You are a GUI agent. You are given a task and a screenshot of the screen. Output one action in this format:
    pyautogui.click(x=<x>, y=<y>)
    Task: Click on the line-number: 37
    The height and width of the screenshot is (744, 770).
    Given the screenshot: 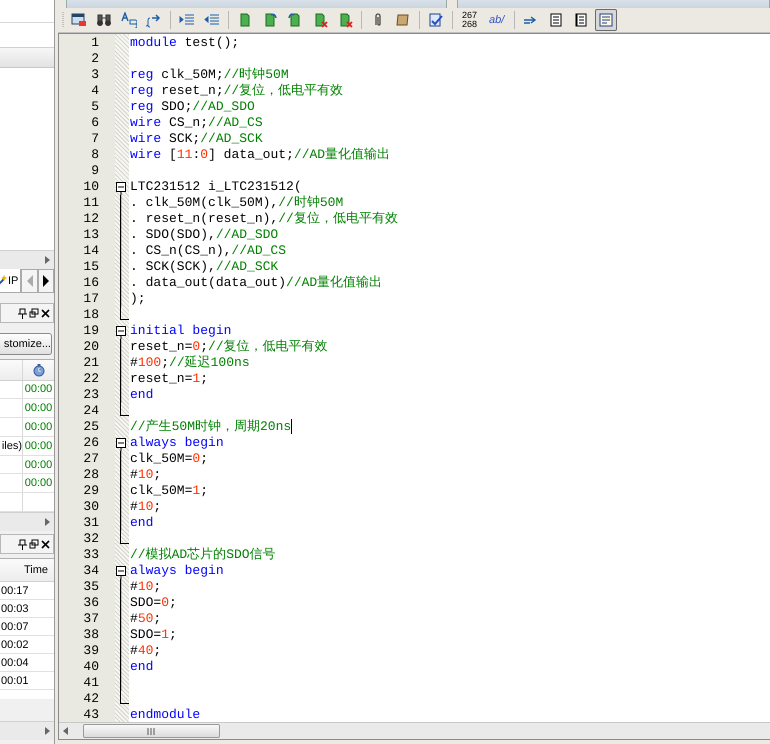 What is the action you would take?
    pyautogui.click(x=91, y=619)
    